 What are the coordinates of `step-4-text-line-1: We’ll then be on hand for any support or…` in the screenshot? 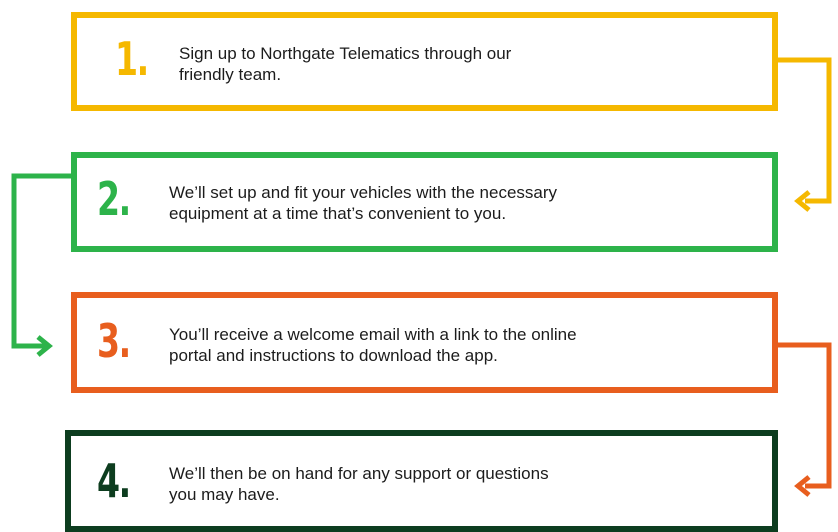 It's located at (359, 473).